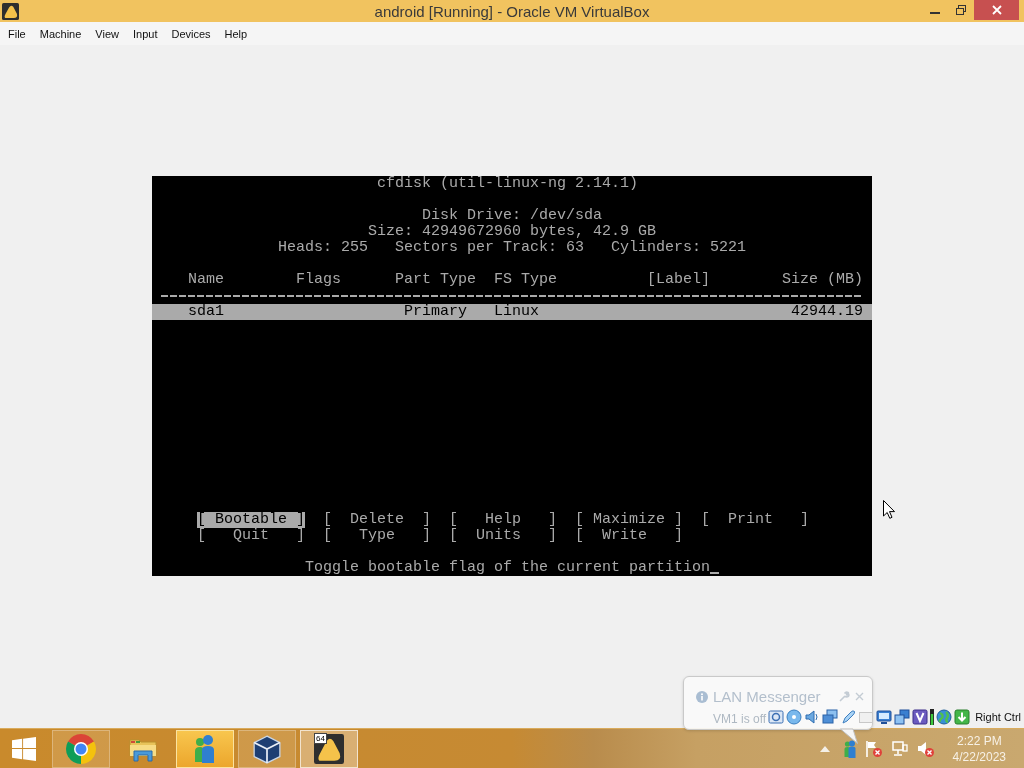 The width and height of the screenshot is (1024, 768). What do you see at coordinates (755, 519) in the screenshot?
I see `command-button: [ Print ]` at bounding box center [755, 519].